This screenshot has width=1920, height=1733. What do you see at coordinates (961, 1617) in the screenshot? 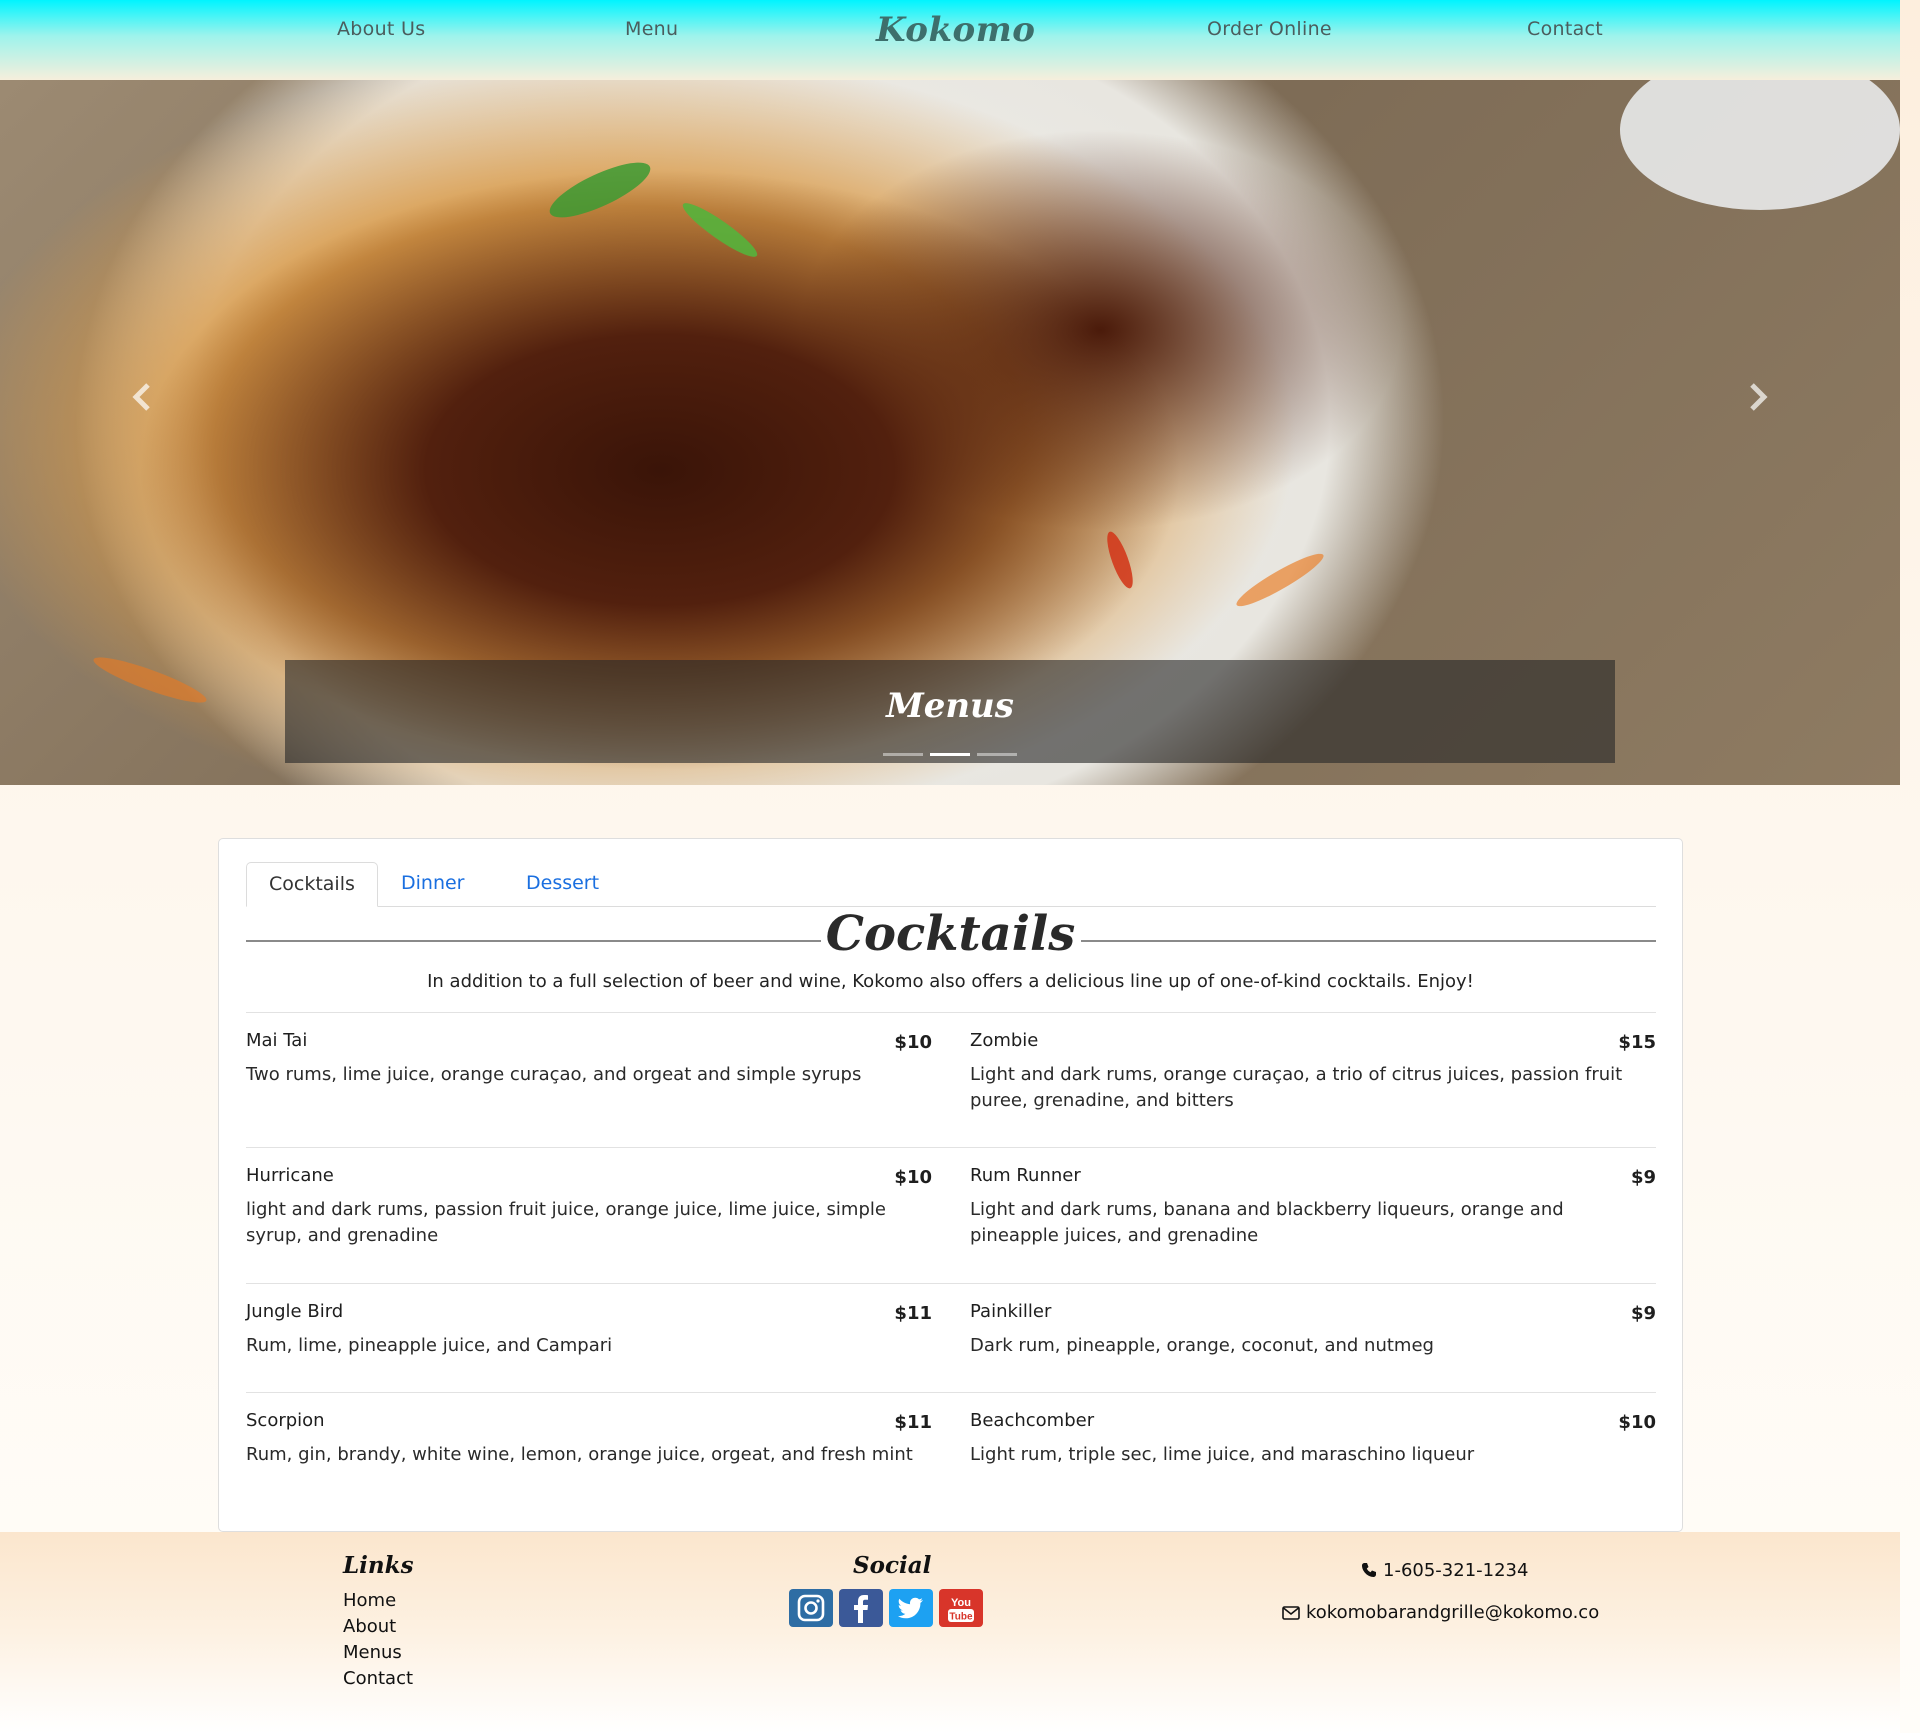
I see `youtube-label-bottom: Tube` at bounding box center [961, 1617].